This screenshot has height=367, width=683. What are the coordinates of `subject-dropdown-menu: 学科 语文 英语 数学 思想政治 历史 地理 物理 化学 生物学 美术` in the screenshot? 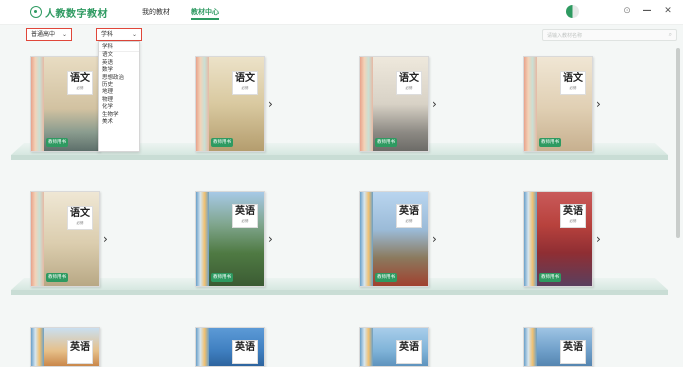 It's located at (119, 96).